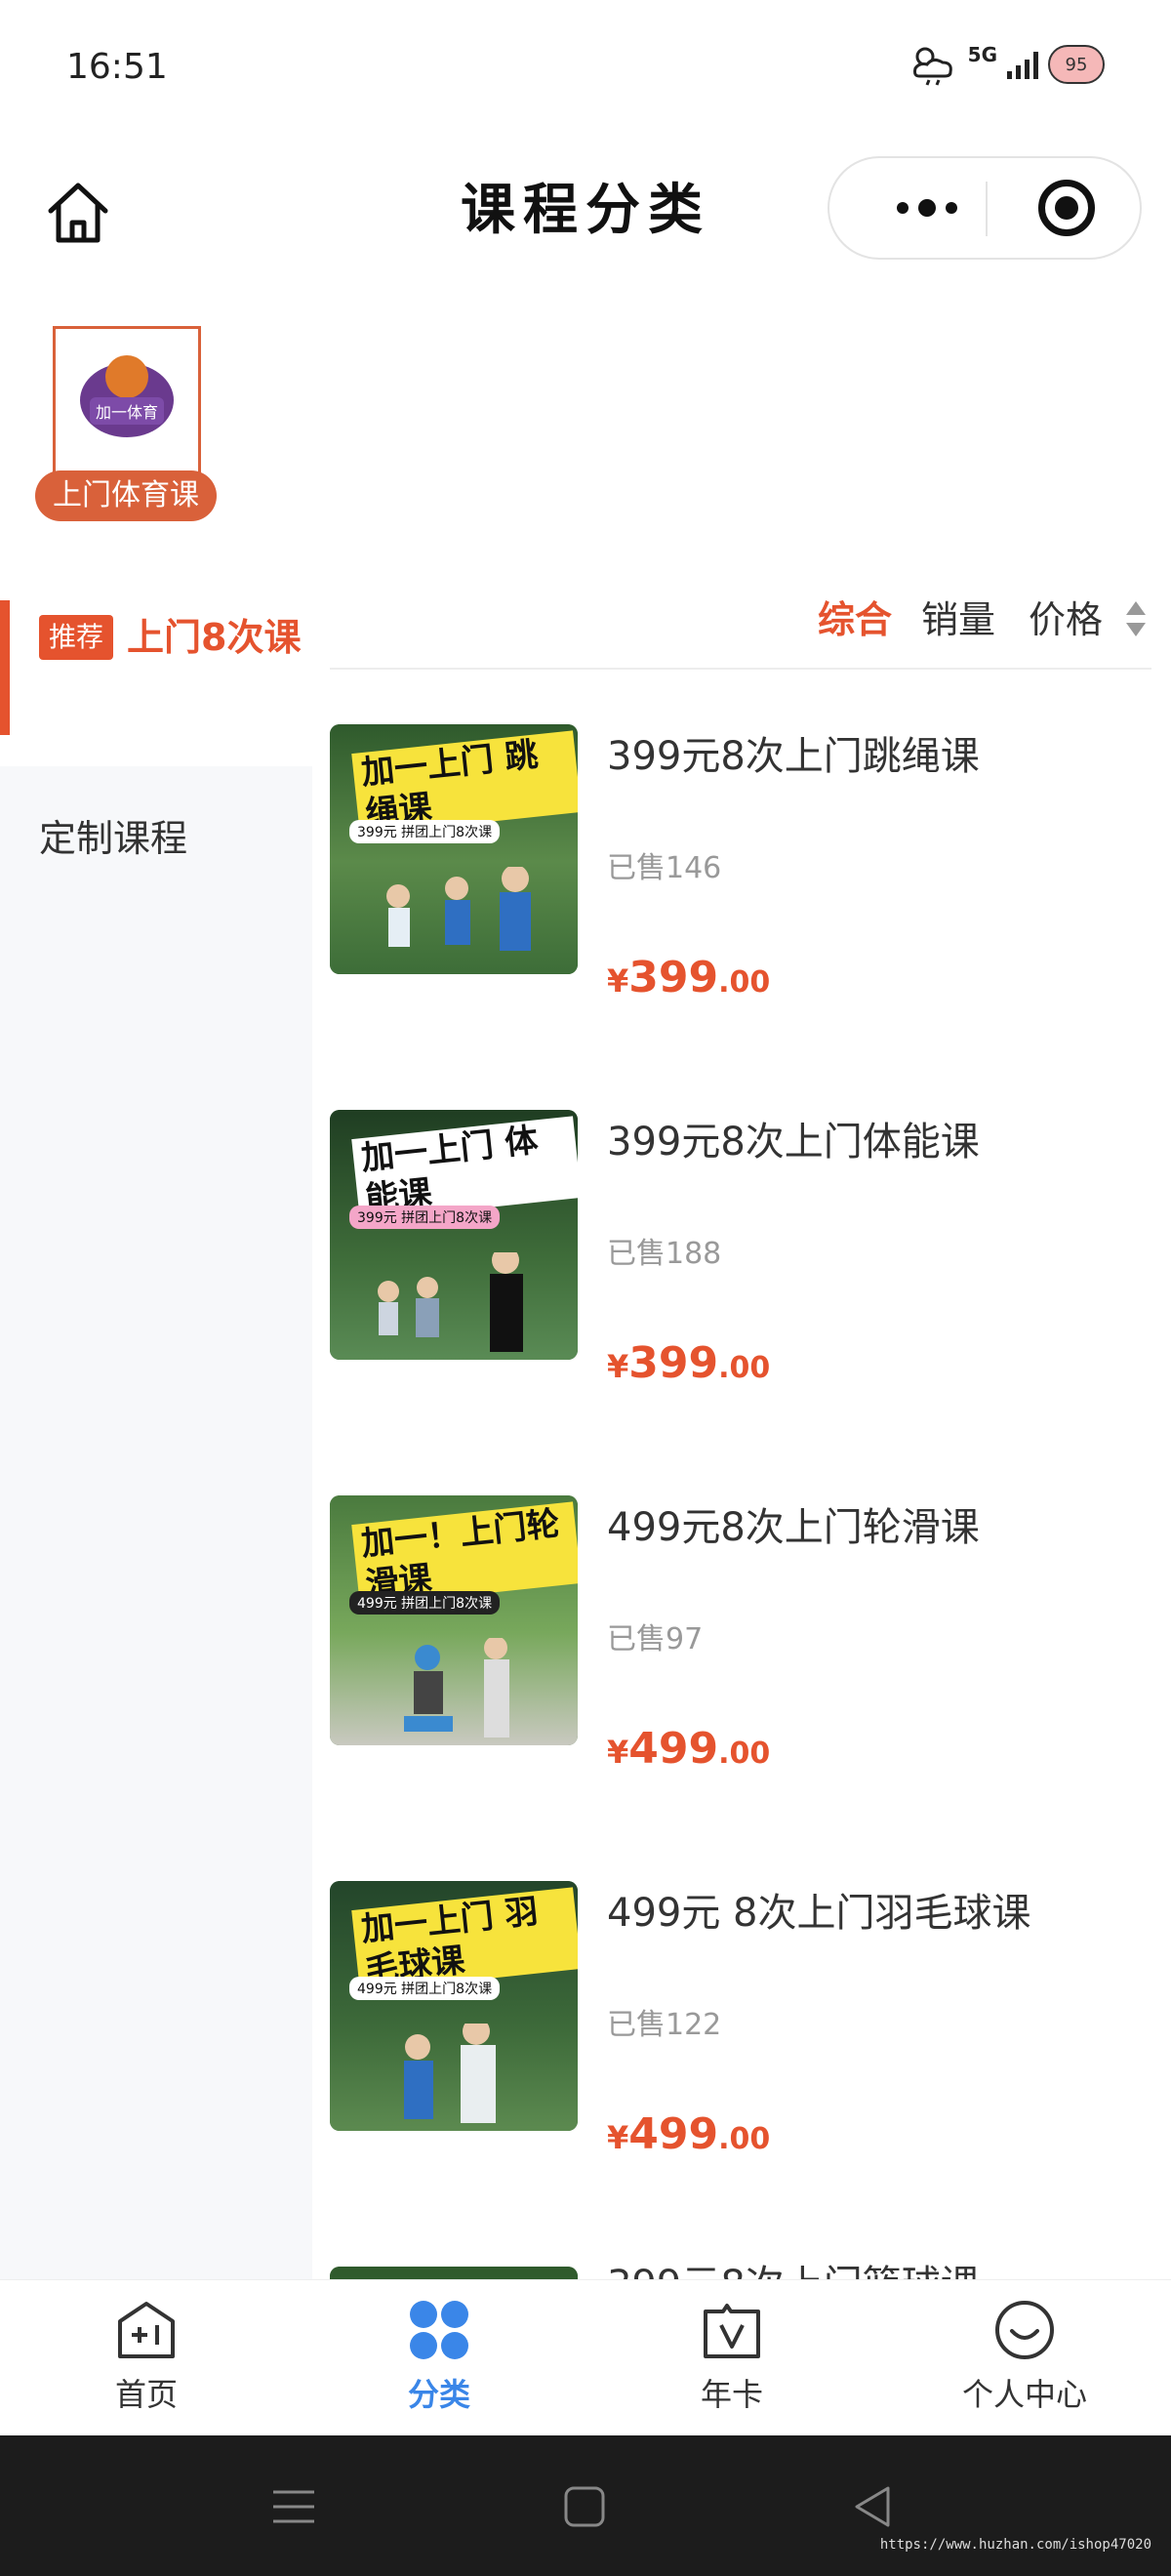  I want to click on nav-bar: 课程分类, so click(585, 210).